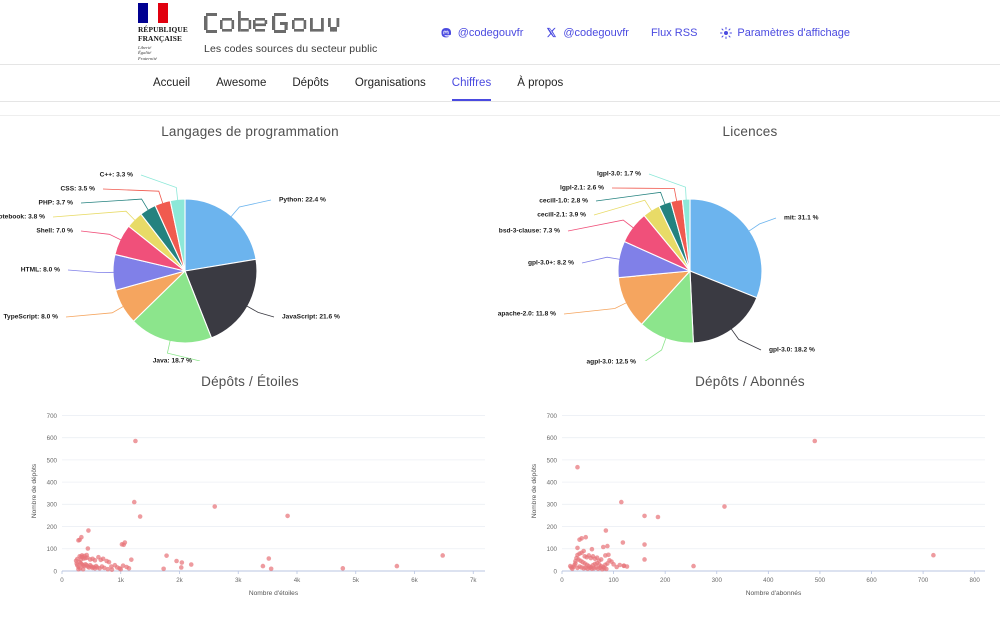  Describe the element at coordinates (490, 32) in the screenshot. I see `mastodon-link-label: @codegouvfr` at that location.